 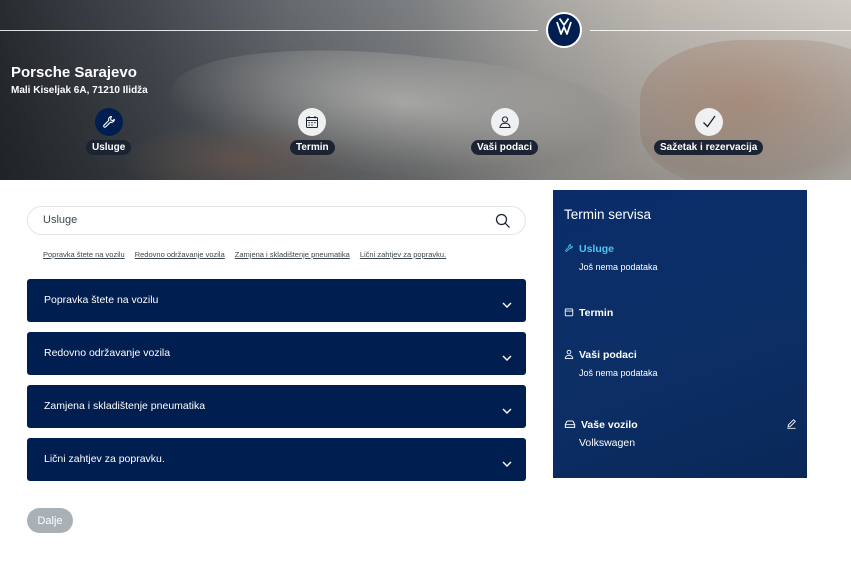 I want to click on accordion-personal-request: Lični zahtjev za popravku., so click(x=276, y=459).